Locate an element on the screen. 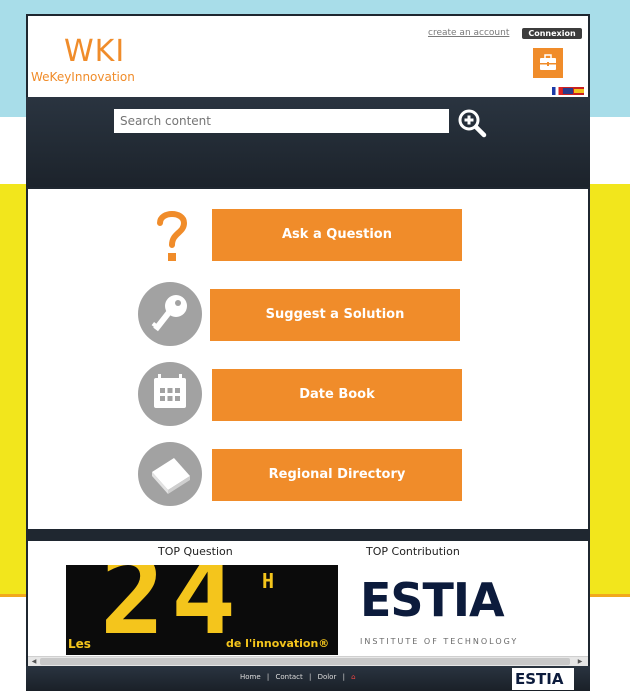 The width and height of the screenshot is (630, 691). les-24h-innovation-banner: 24 H Les de l'innovation® is located at coordinates (202, 610).